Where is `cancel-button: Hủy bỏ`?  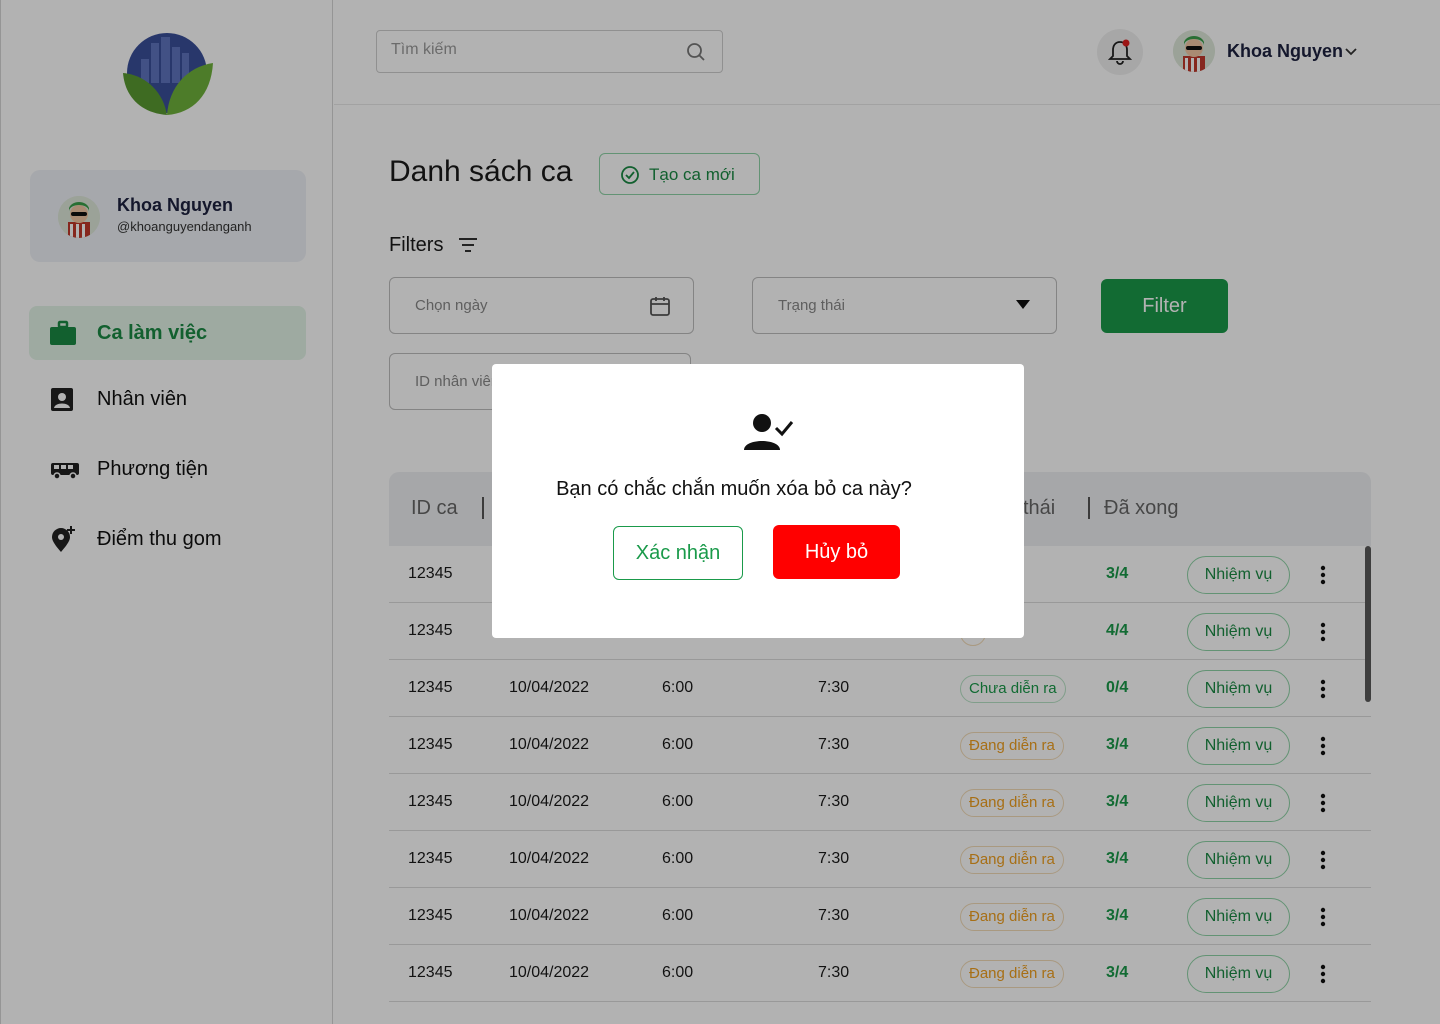
cancel-button: Hủy bỏ is located at coordinates (836, 552).